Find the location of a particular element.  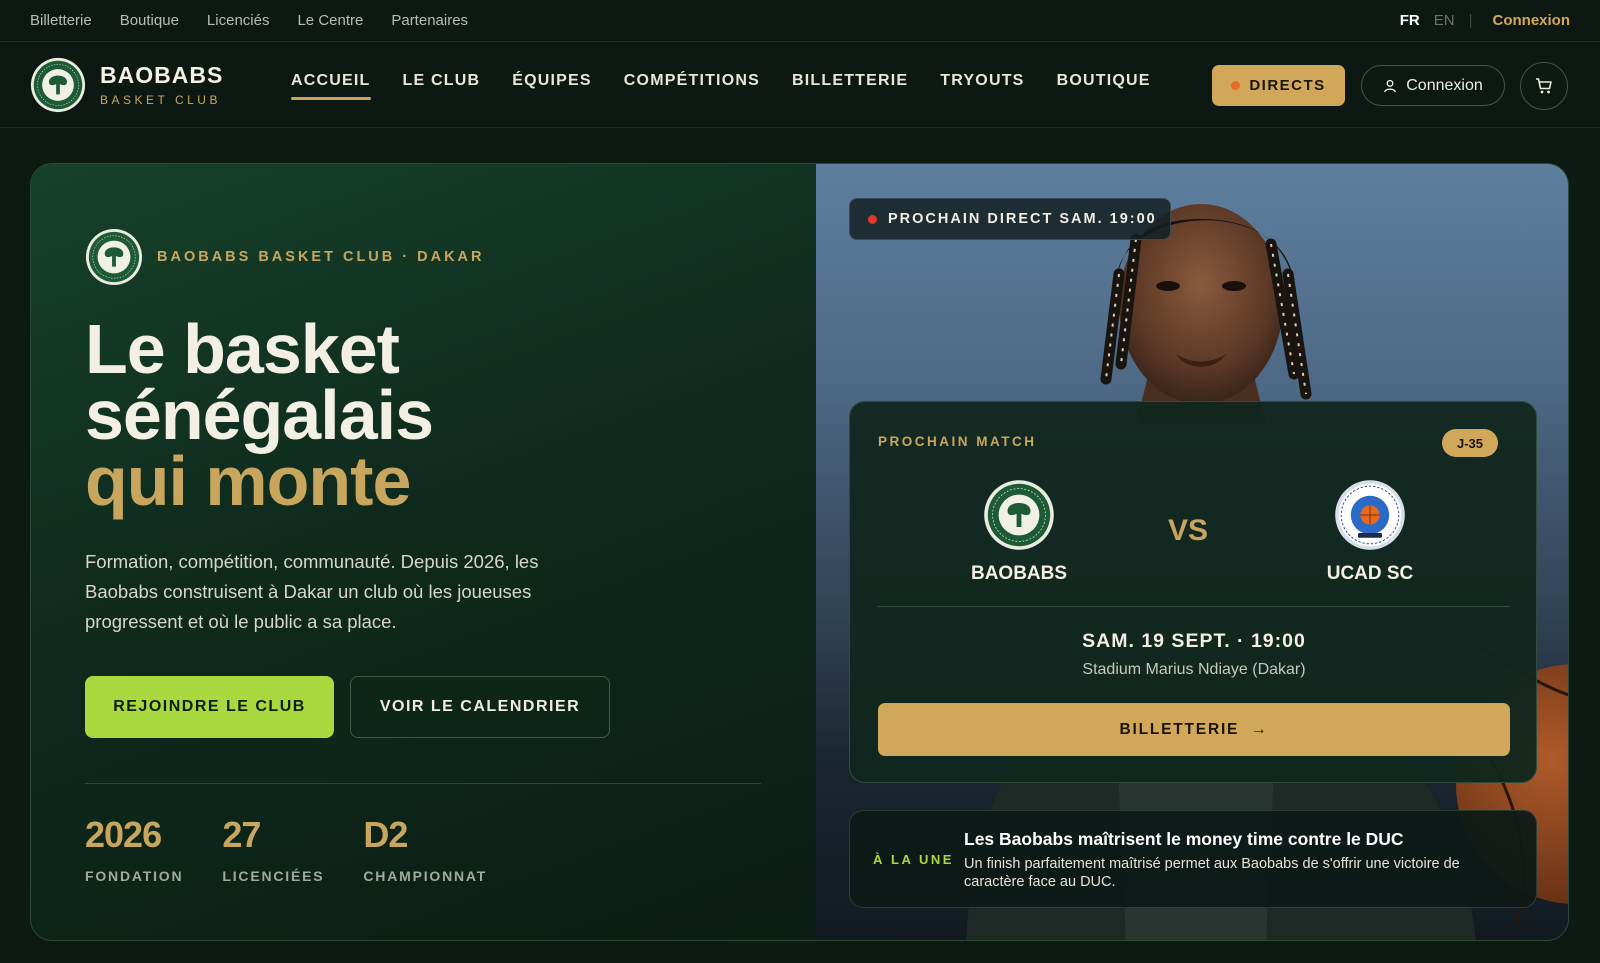

brand-subtitle: BASKET CLUB is located at coordinates (160, 99).